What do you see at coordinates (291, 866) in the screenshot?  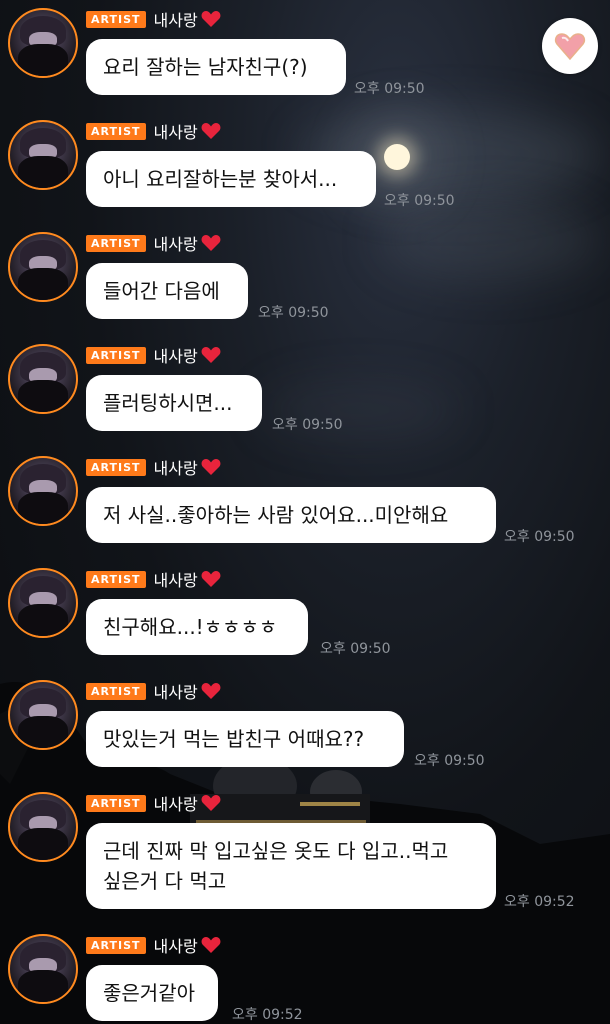 I see `message-bubble: 근데 진짜 막 입고싶은 옷도 다 입고..먹고 싶은거 다 먹고` at bounding box center [291, 866].